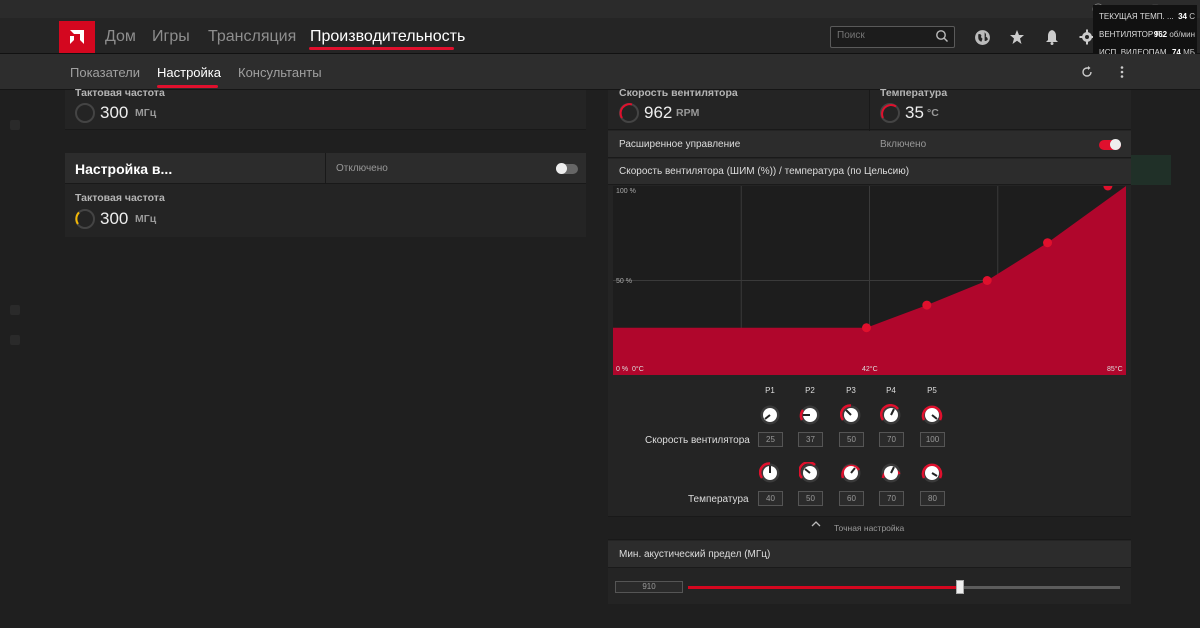 The image size is (1200, 628). I want to click on temperature-value: 35, so click(914, 112).